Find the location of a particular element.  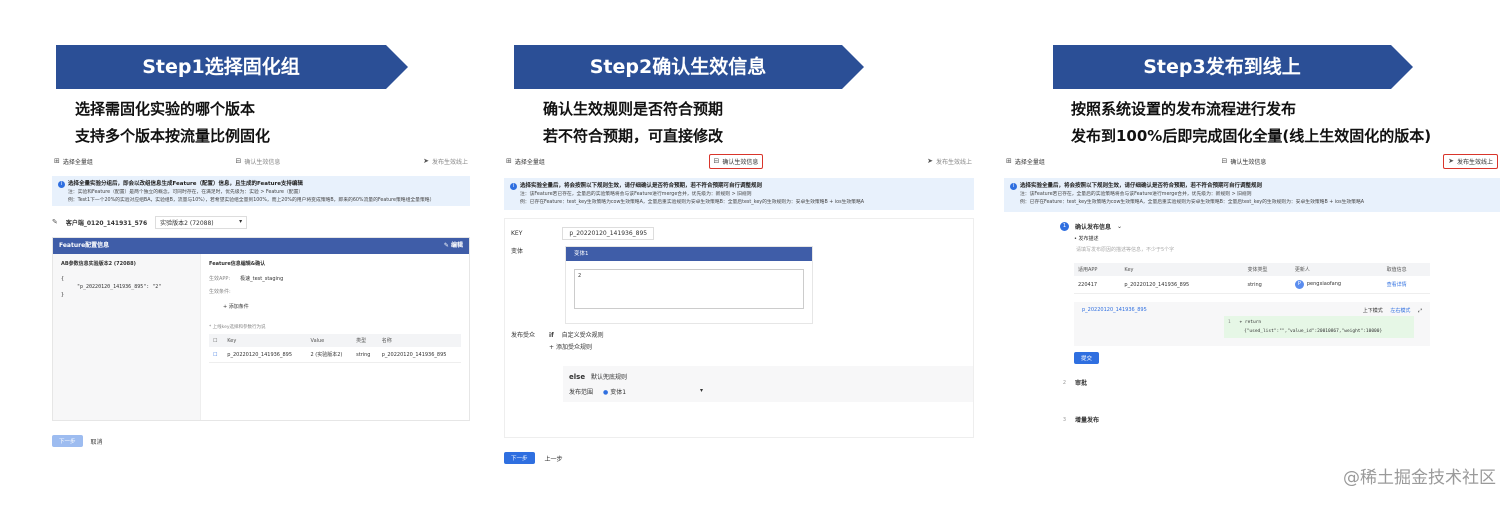

cell: 2 (实验版本2) is located at coordinates (329, 355).